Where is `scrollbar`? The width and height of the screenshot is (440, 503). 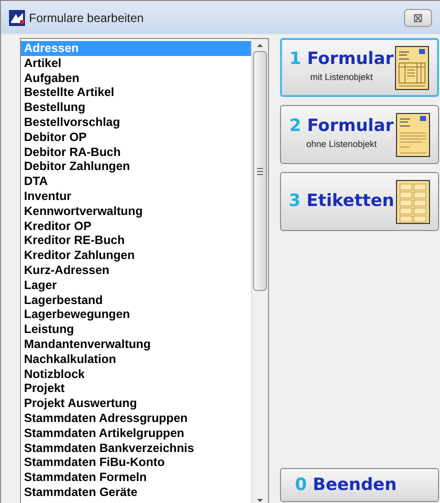 scrollbar is located at coordinates (259, 271).